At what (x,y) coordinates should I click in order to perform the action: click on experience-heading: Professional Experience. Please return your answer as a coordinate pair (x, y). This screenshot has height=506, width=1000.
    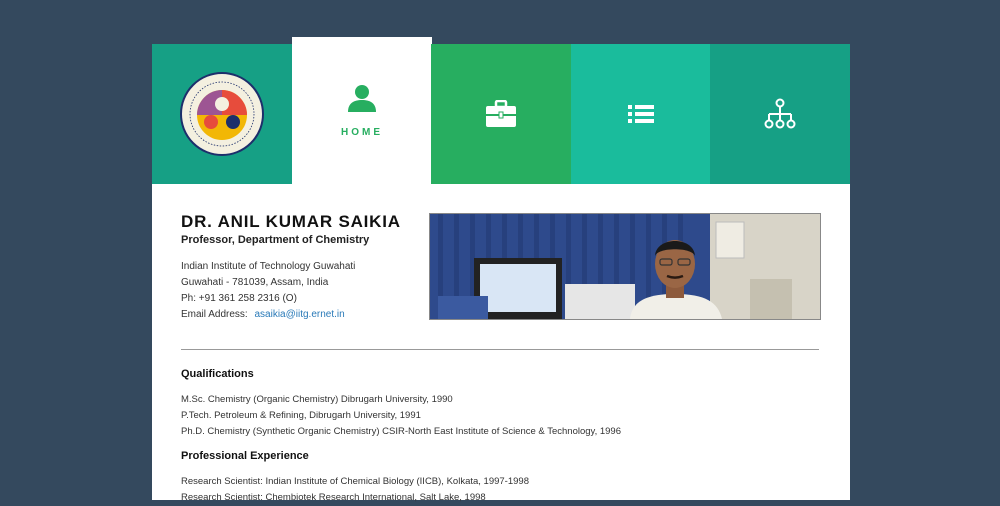
    Looking at the image, I should click on (245, 456).